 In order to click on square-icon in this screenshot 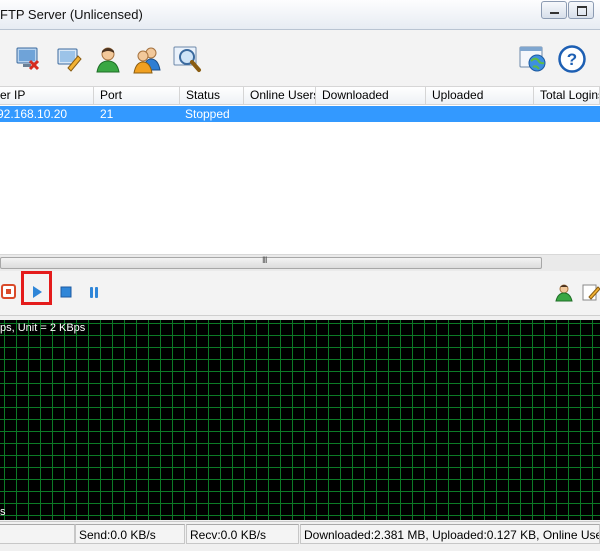, I will do `click(66, 292)`.